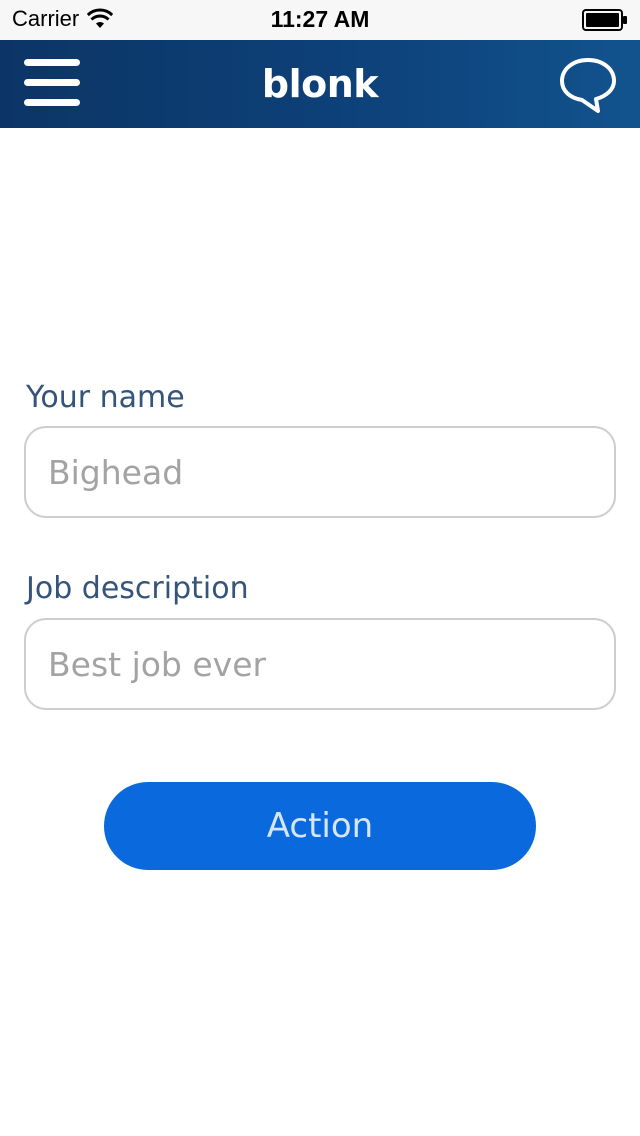 Image resolution: width=640 pixels, height=1136 pixels. Describe the element at coordinates (105, 397) in the screenshot. I see `name-label: Your name` at that location.